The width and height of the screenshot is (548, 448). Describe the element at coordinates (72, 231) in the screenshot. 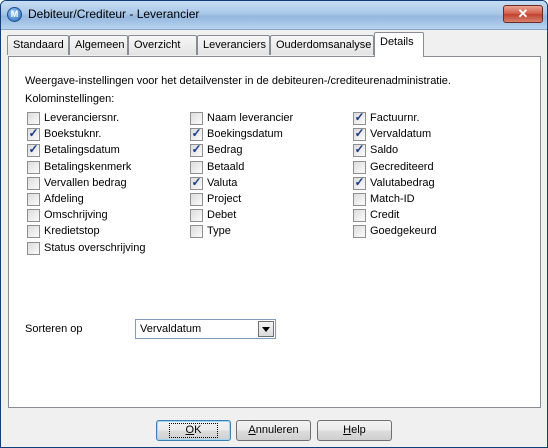

I see `checkbox-label: Kredietstop` at that location.